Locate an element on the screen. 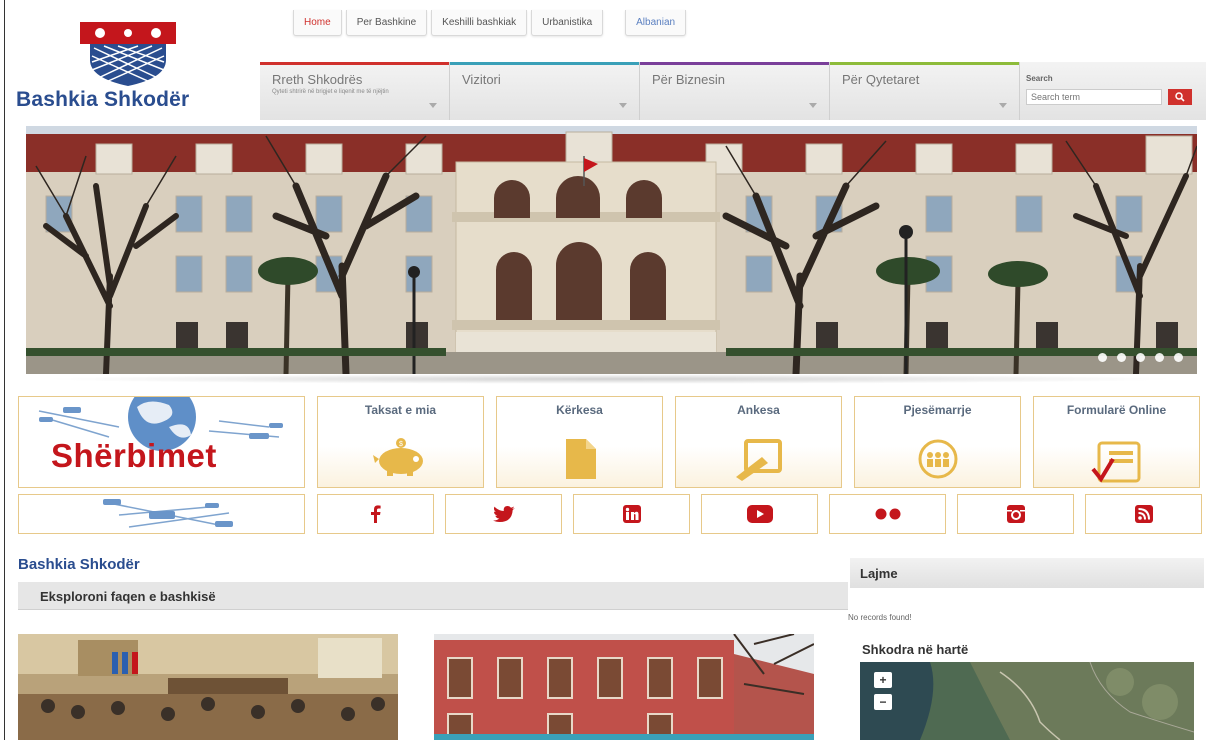 This screenshot has width=1206, height=740. explore-bar: Eksploroni faqen e bashkisë is located at coordinates (433, 596).